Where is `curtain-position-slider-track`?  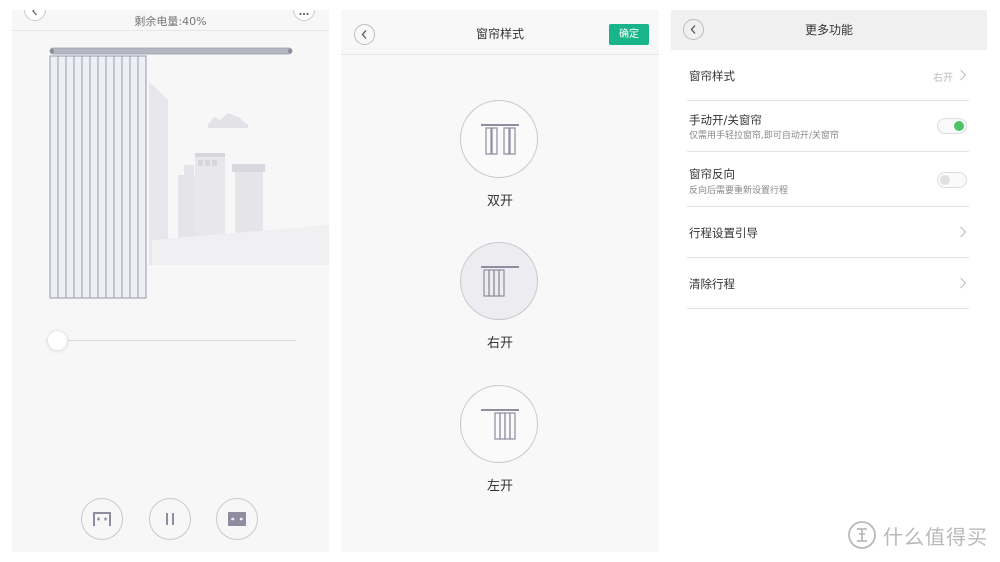 curtain-position-slider-track is located at coordinates (171, 340).